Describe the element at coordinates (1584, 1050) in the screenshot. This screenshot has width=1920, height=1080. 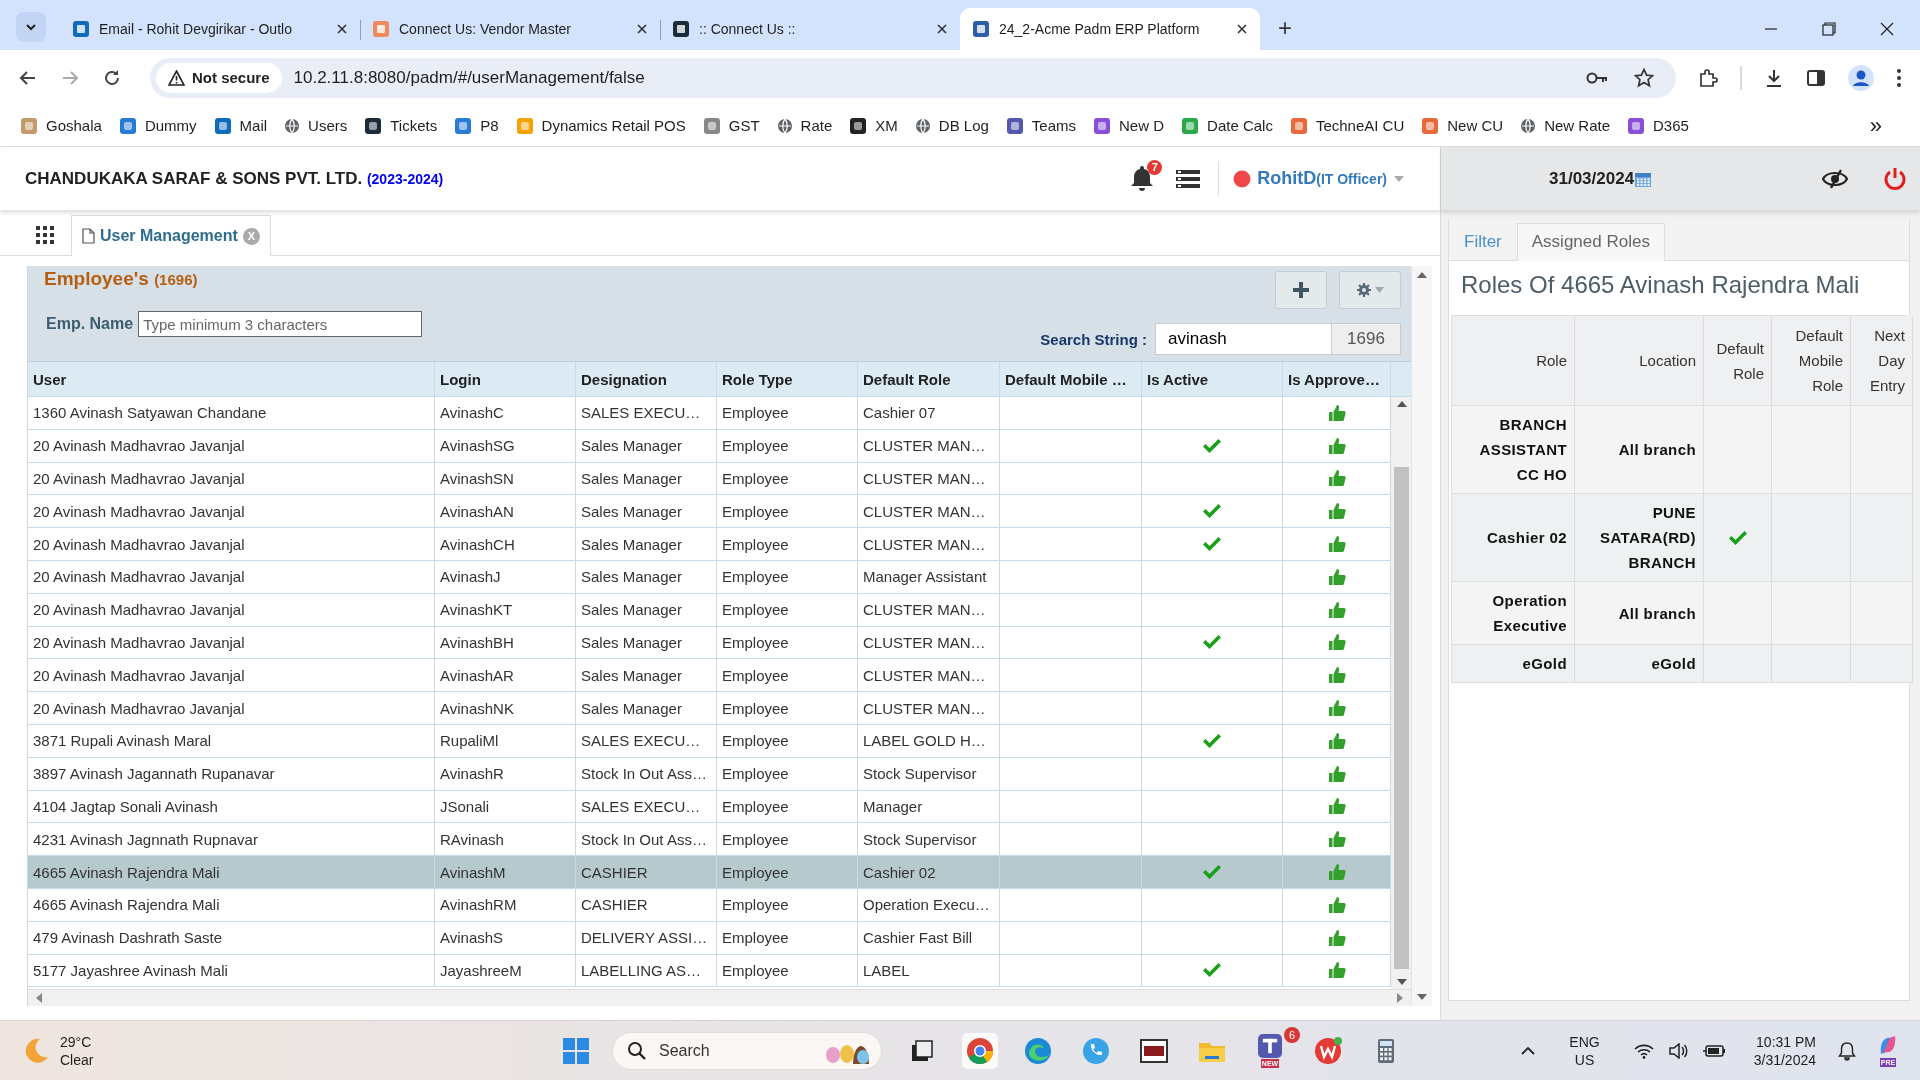
I see `language-indicator: ENG US` at that location.